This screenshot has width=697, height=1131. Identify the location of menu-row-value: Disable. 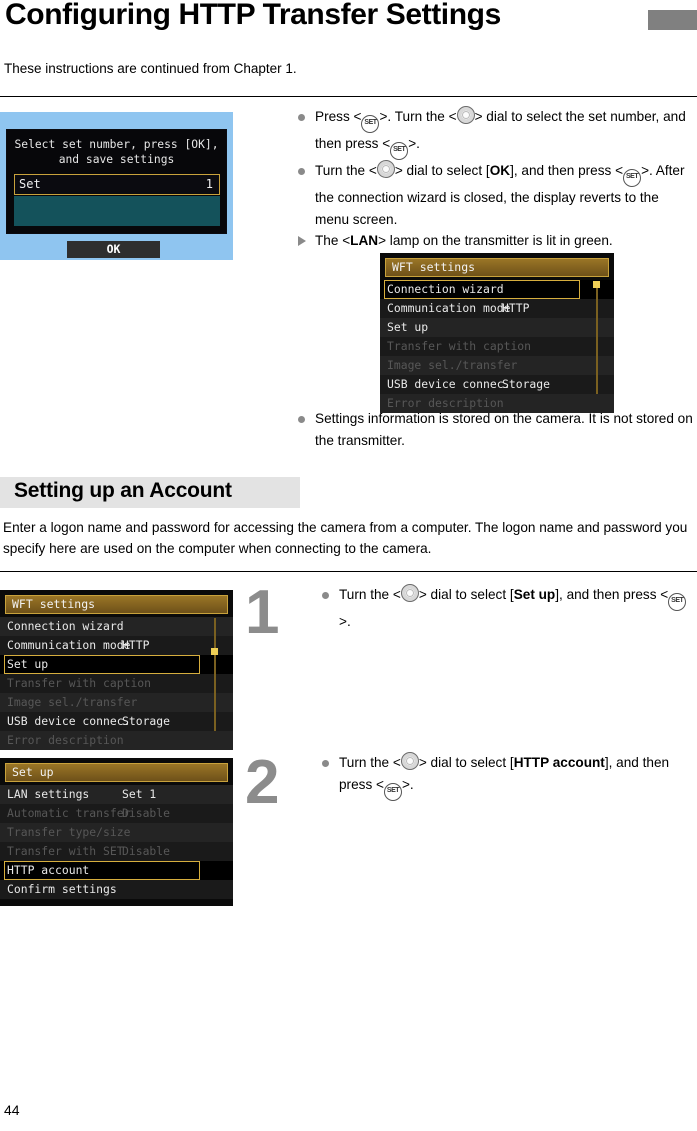
(146, 813).